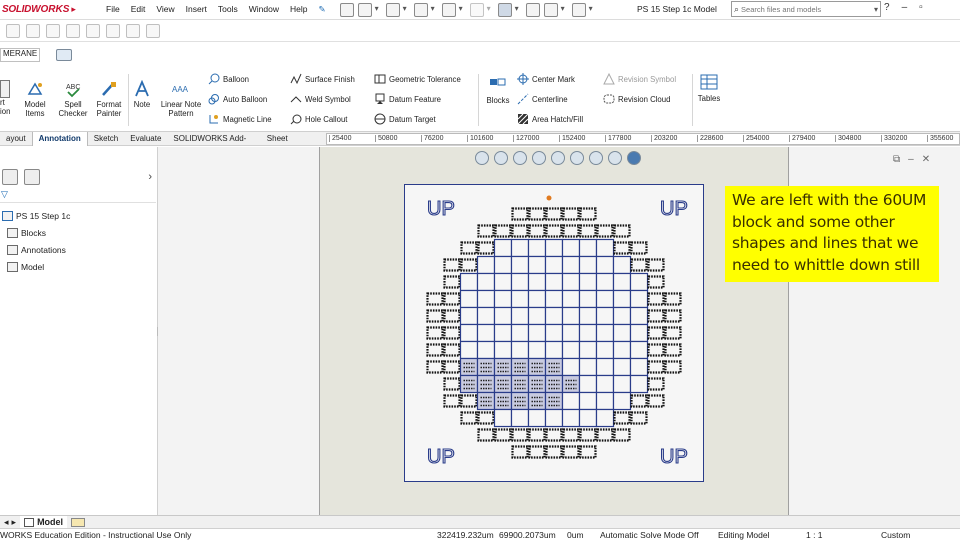 This screenshot has height=540, width=960. What do you see at coordinates (264, 9) in the screenshot?
I see `menu-window: Window` at bounding box center [264, 9].